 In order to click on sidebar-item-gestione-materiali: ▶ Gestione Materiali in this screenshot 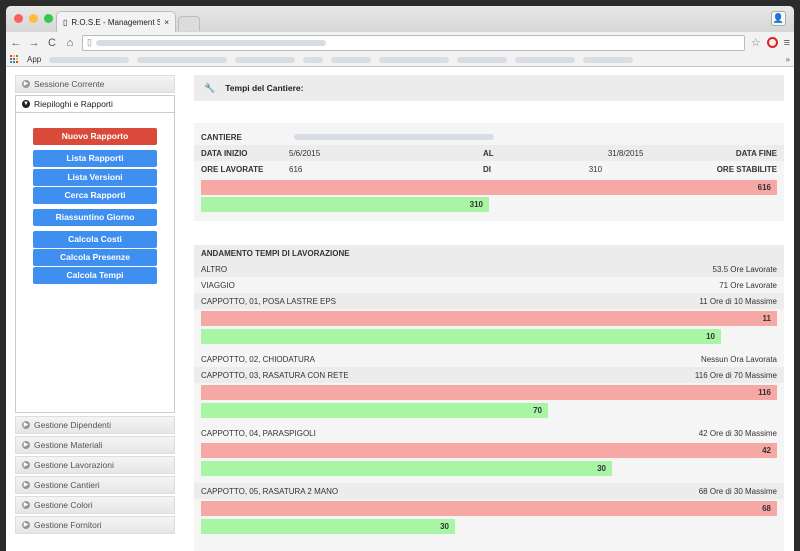, I will do `click(95, 445)`.